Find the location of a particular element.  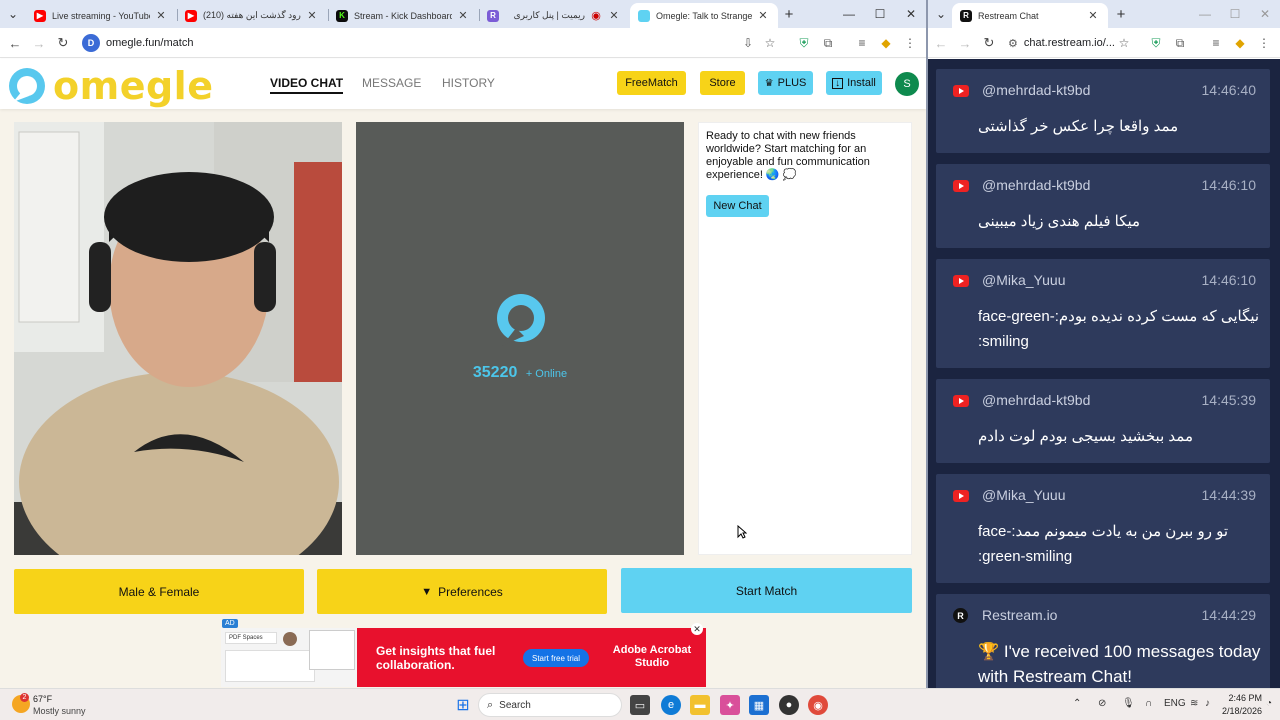

task-view-icon: ▭ is located at coordinates (640, 705).